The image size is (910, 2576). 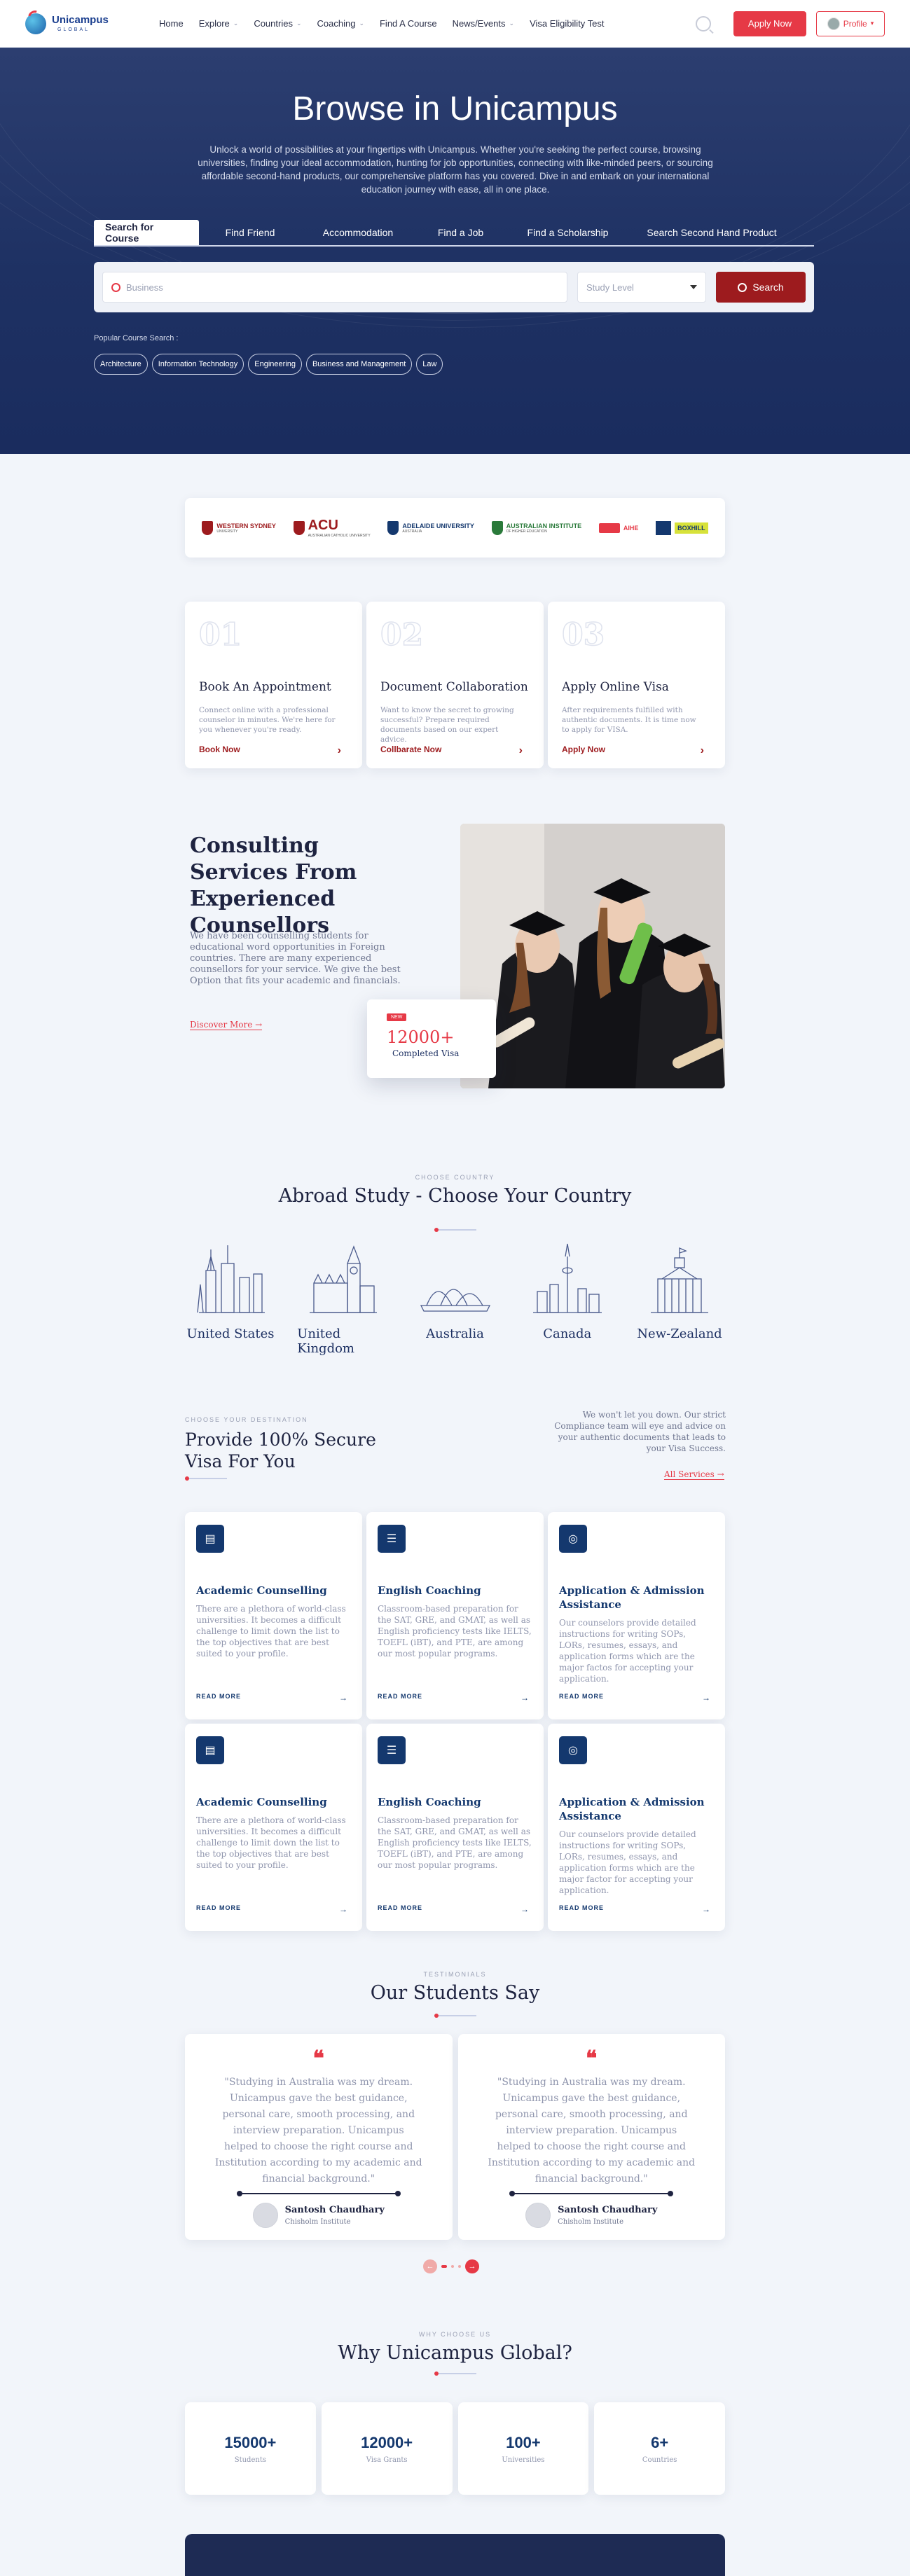 What do you see at coordinates (171, 24) in the screenshot?
I see `nav-item-home: Home` at bounding box center [171, 24].